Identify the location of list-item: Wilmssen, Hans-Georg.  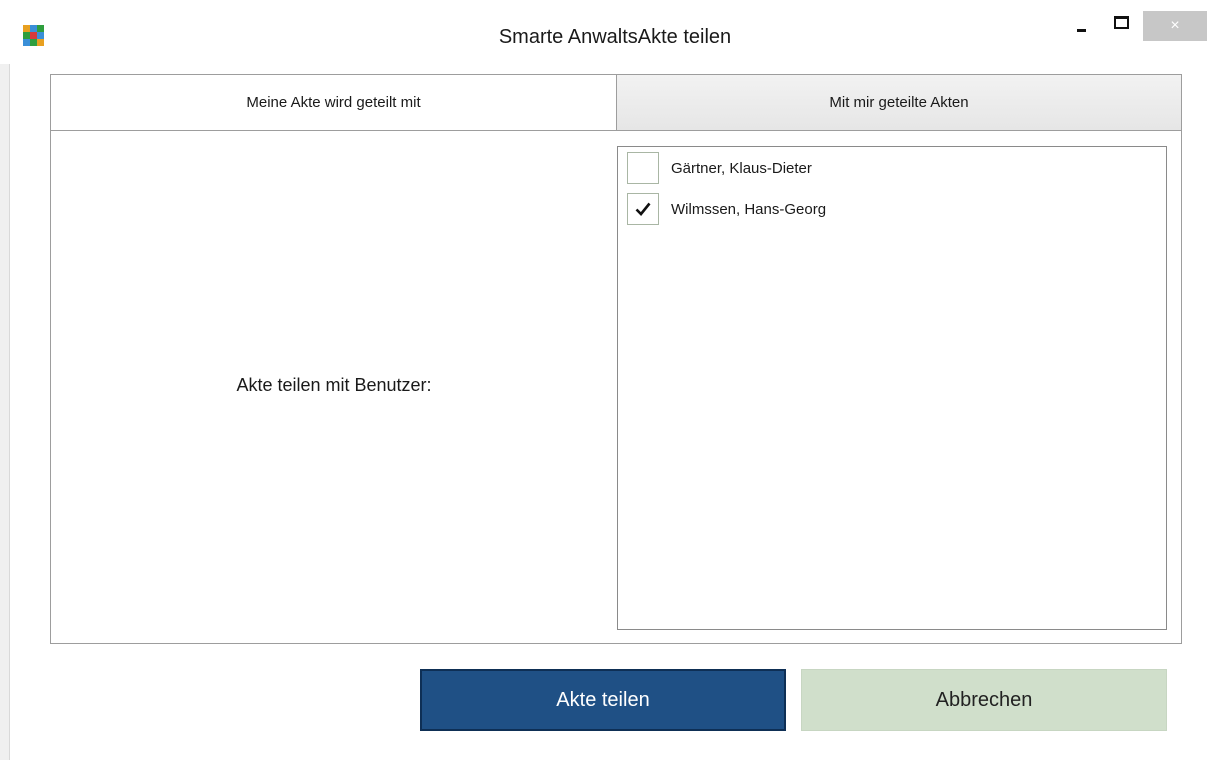
(726, 209).